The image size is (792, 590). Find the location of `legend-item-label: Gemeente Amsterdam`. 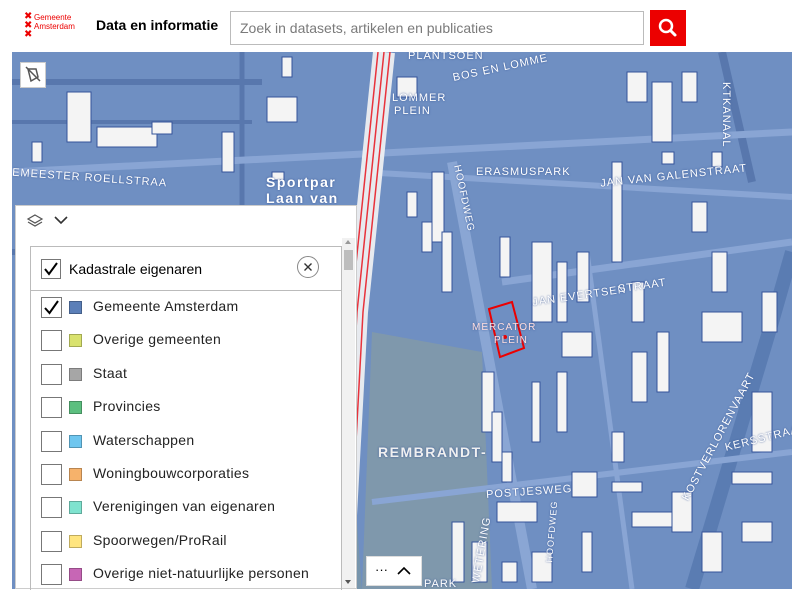

legend-item-label: Gemeente Amsterdam is located at coordinates (166, 306).